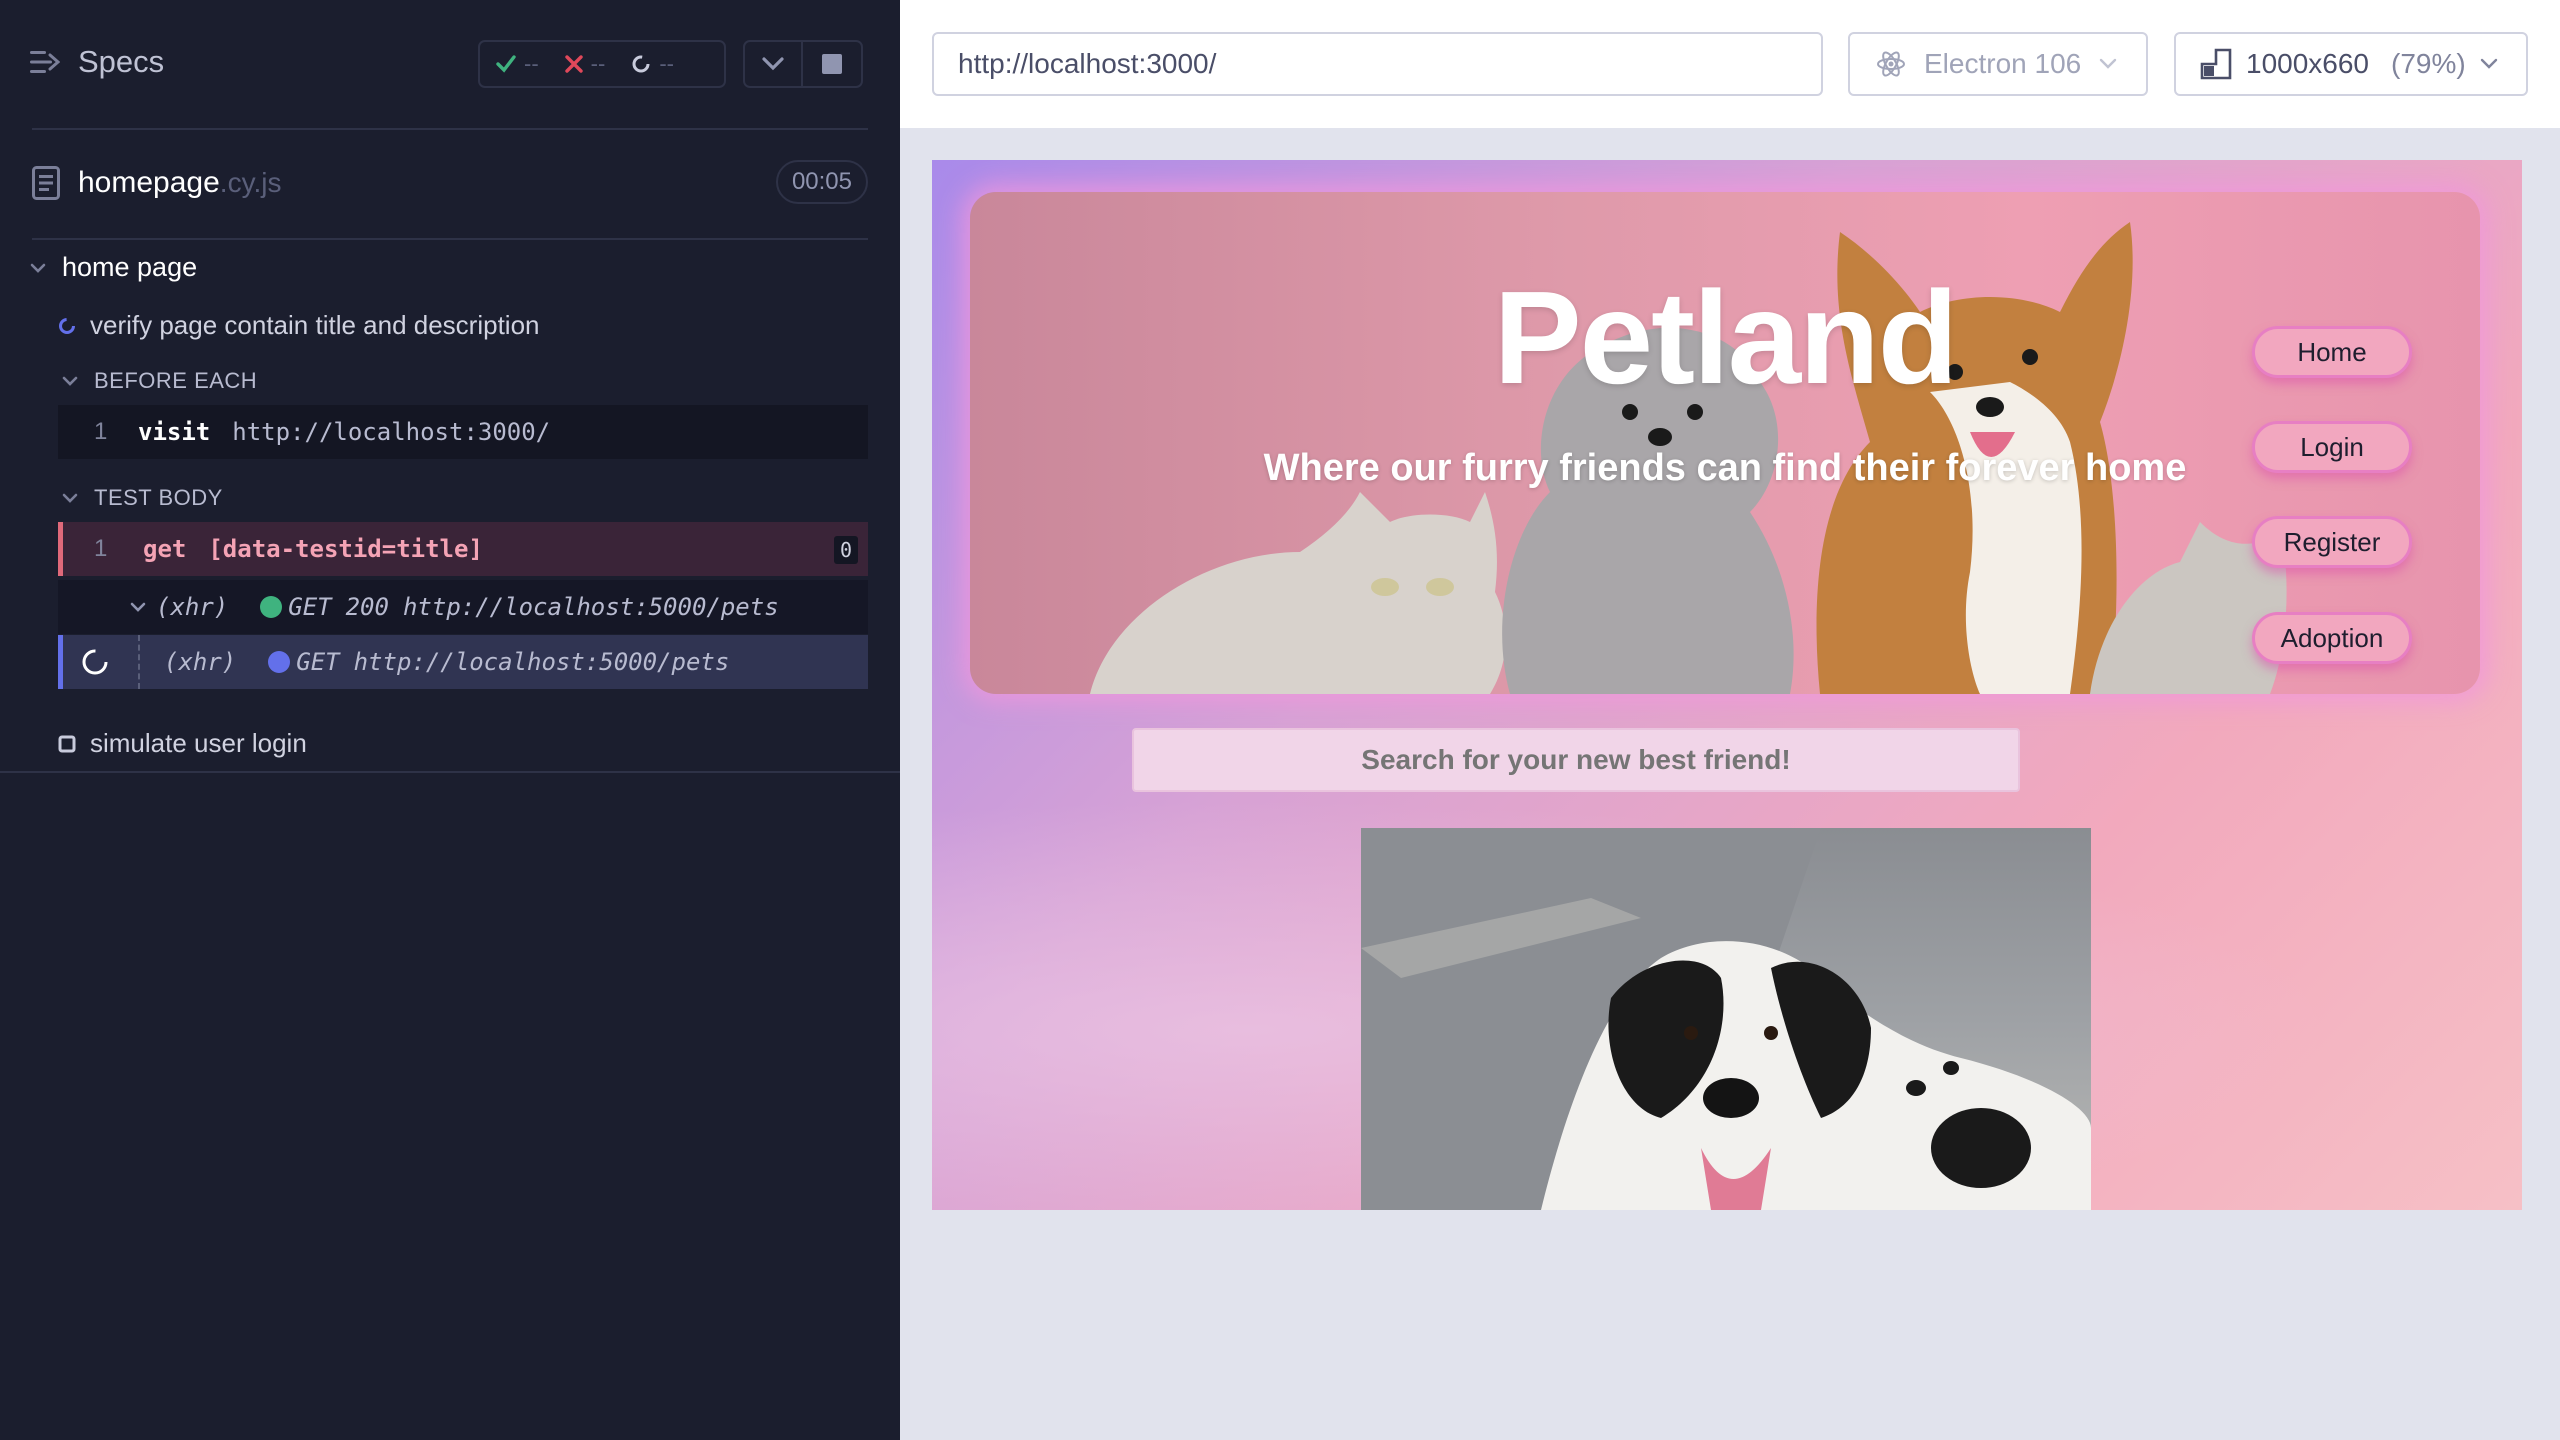 Image resolution: width=2560 pixels, height=1440 pixels. Describe the element at coordinates (139, 662) in the screenshot. I see `tree-line` at that location.